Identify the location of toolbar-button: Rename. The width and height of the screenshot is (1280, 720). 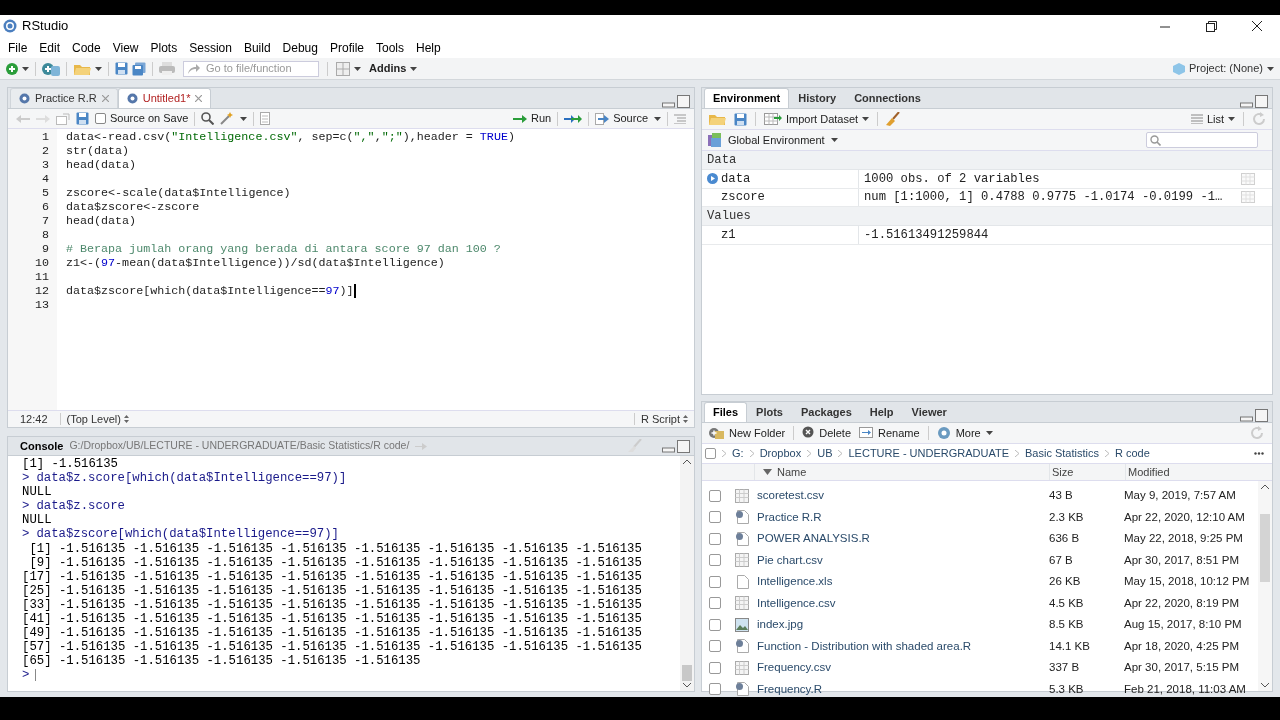
(889, 433).